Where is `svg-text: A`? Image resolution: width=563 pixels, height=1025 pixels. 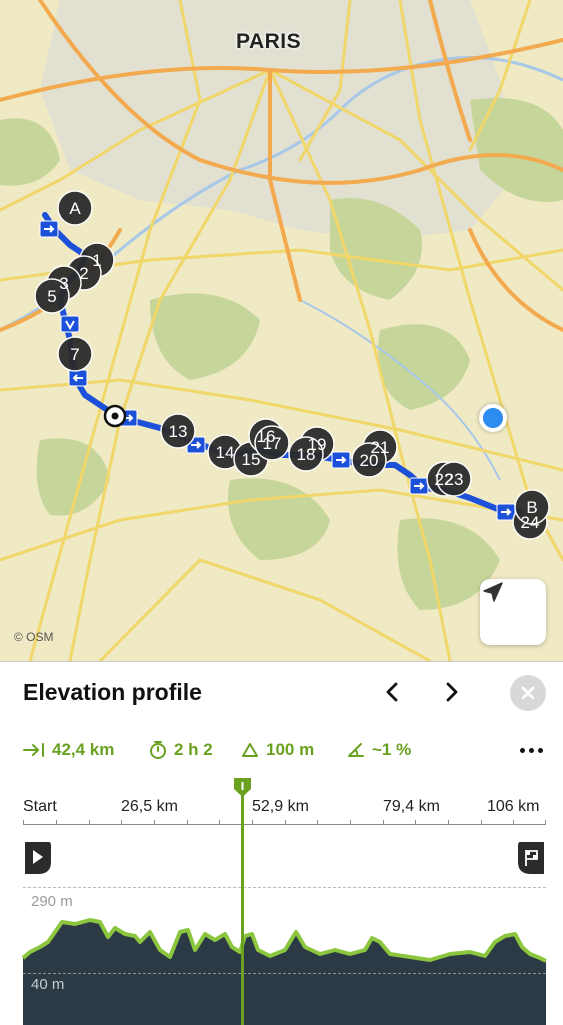 svg-text: A is located at coordinates (75, 208).